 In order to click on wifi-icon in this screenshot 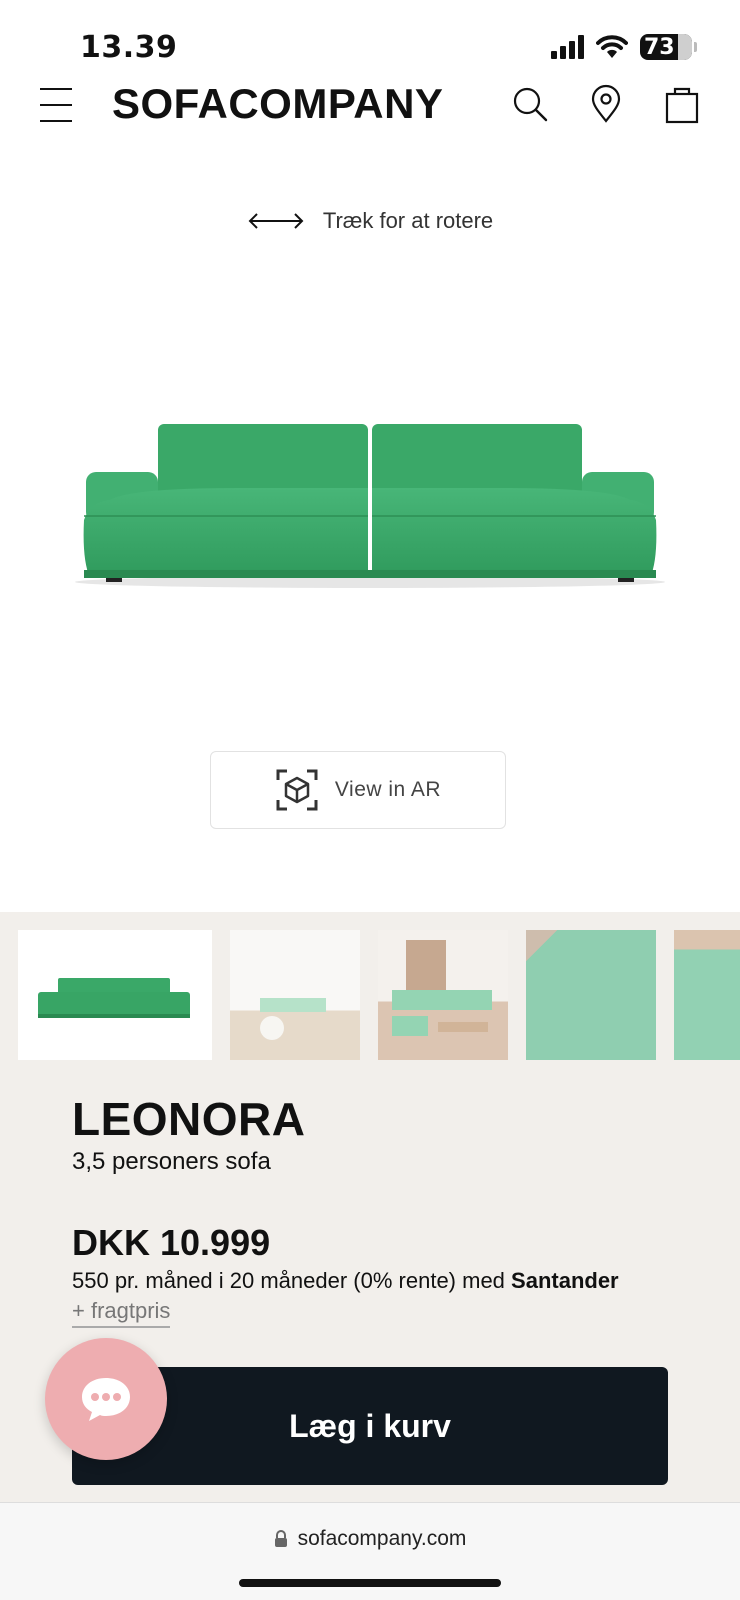, I will do `click(612, 46)`.